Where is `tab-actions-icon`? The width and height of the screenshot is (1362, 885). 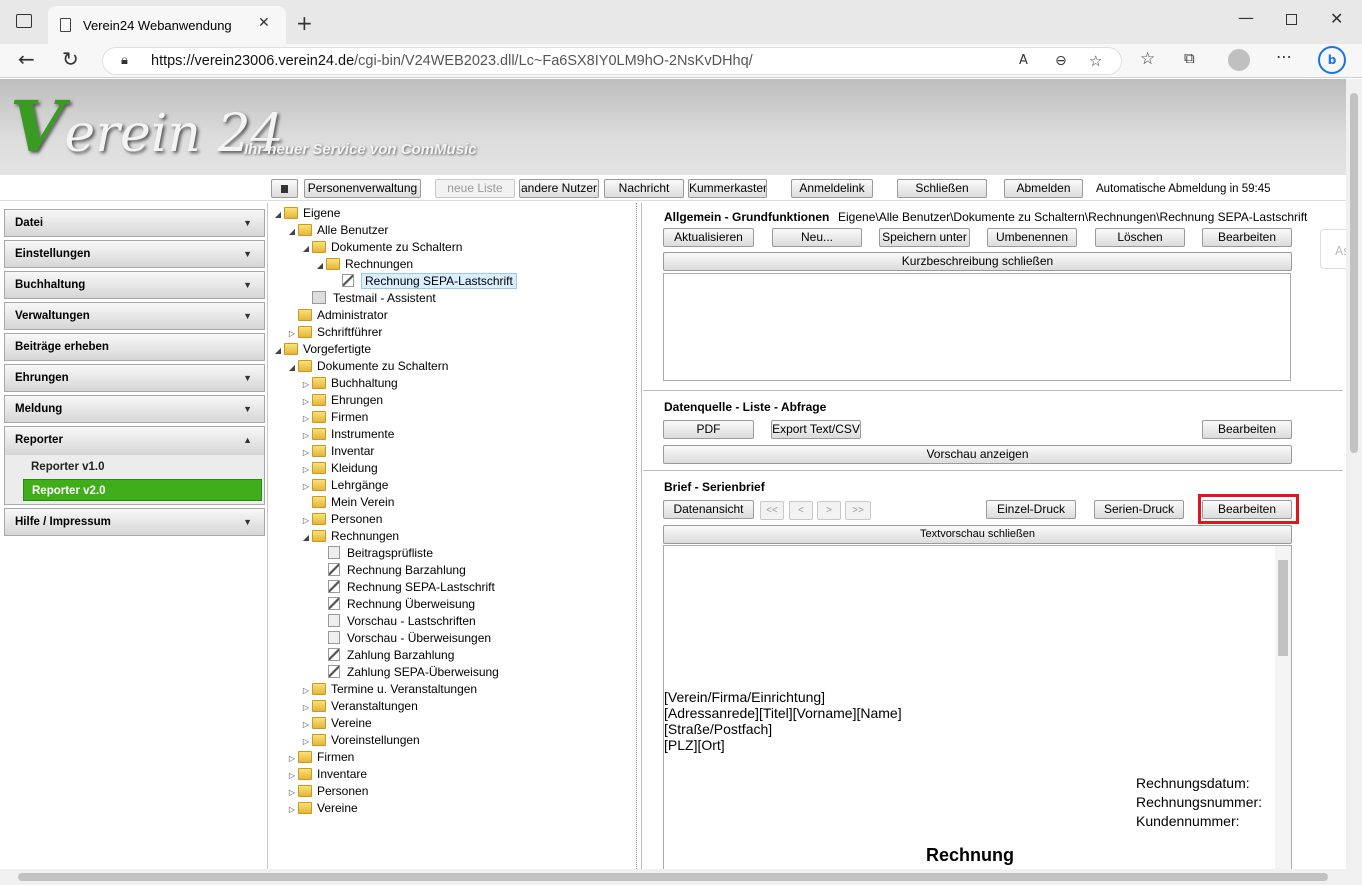 tab-actions-icon is located at coordinates (24, 21).